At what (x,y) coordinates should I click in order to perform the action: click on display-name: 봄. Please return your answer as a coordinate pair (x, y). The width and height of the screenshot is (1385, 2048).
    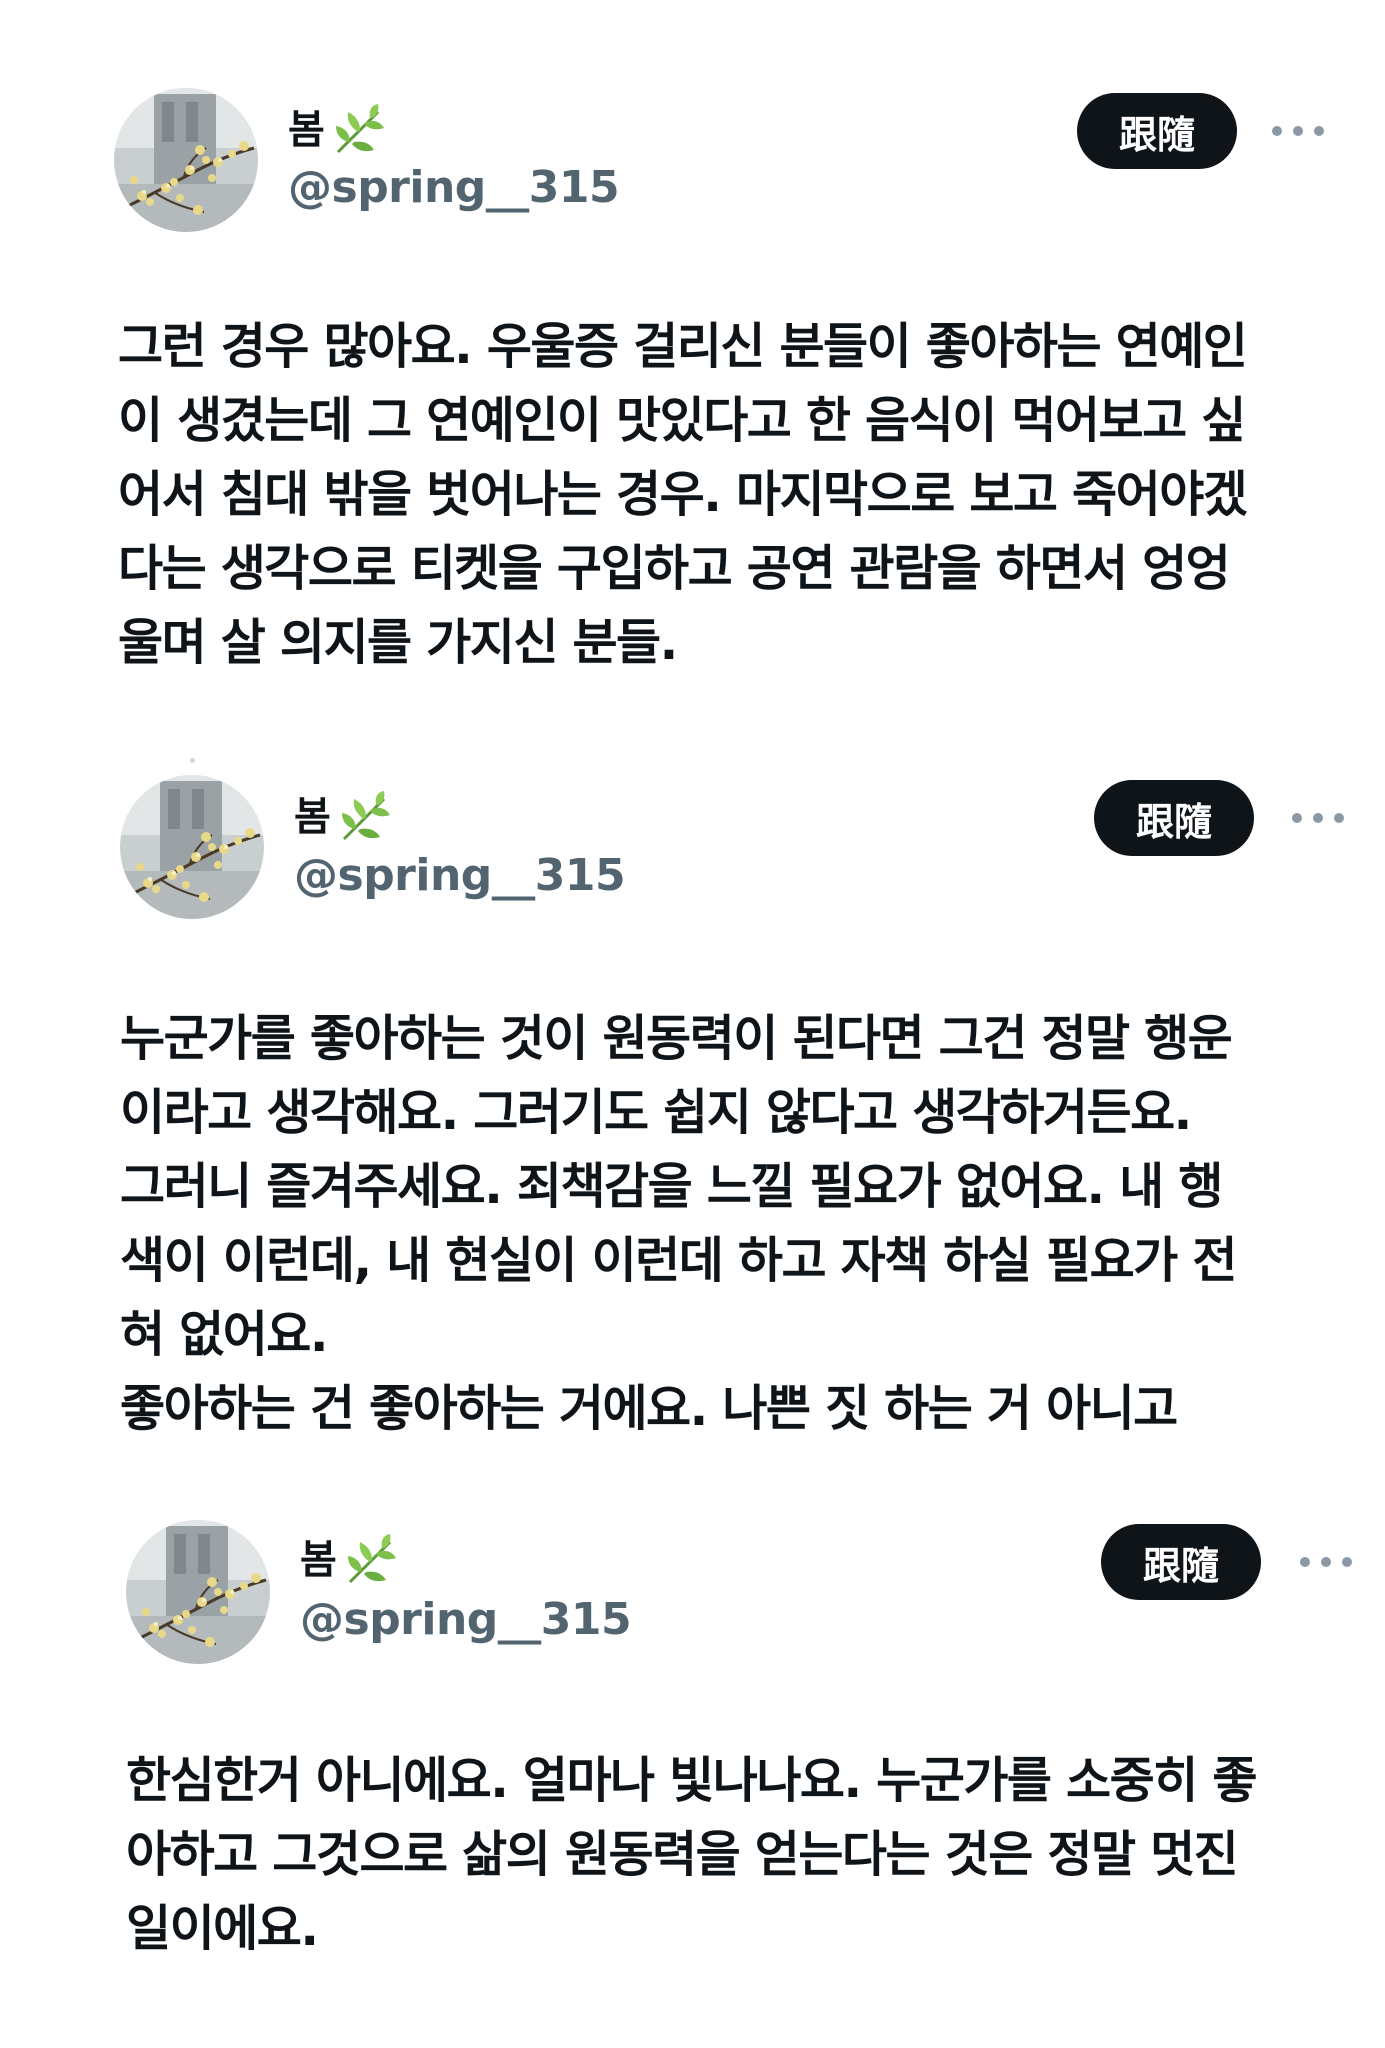
    Looking at the image, I should click on (318, 1560).